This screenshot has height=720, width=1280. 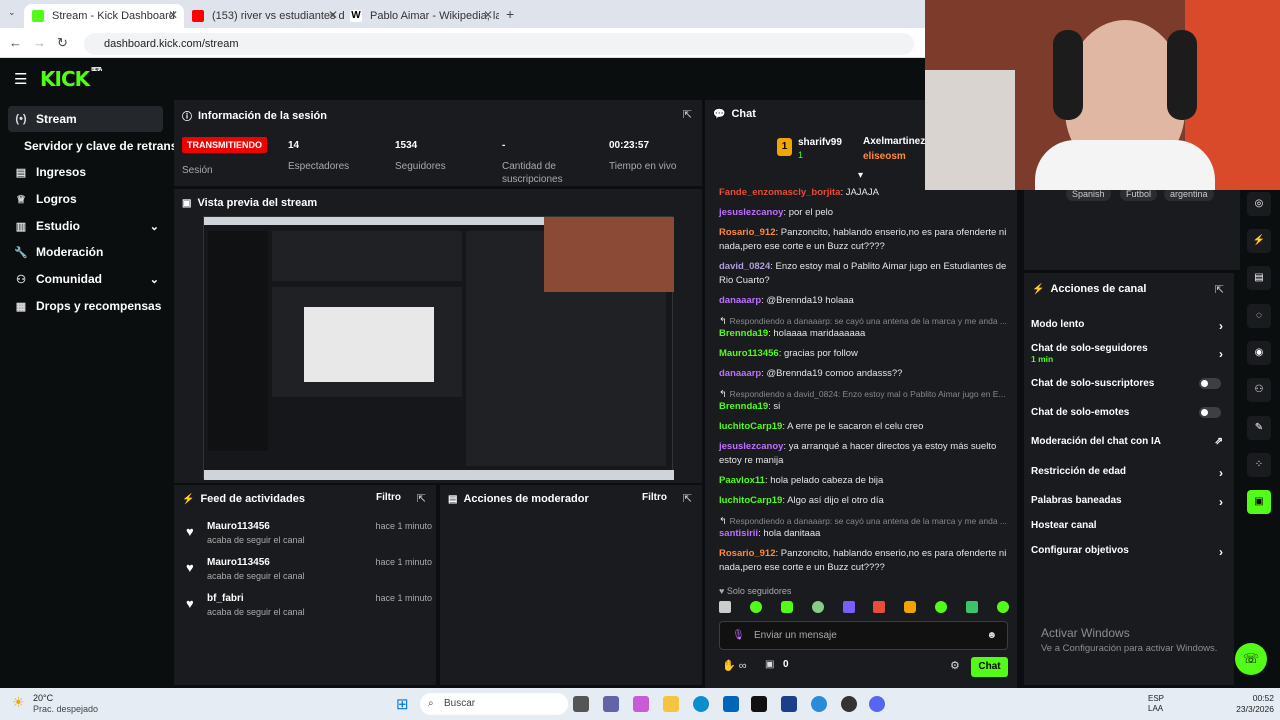 What do you see at coordinates (104, 146) in the screenshot?
I see `sidebar-item-servidor: Servidor y clave de retransm` at bounding box center [104, 146].